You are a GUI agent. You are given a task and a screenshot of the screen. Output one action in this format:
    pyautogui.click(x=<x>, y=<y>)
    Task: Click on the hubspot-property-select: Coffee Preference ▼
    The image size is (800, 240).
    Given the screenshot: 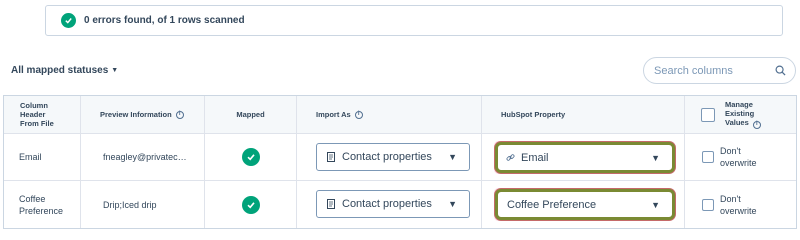 What is the action you would take?
    pyautogui.click(x=585, y=204)
    